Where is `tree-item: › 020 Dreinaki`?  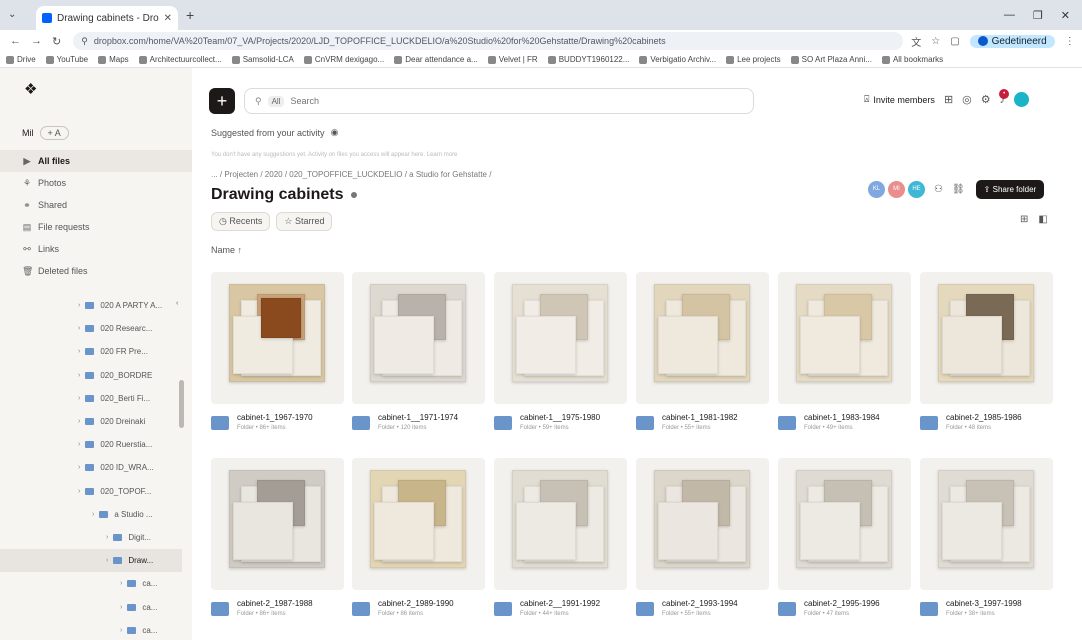
tree-item: › 020 Dreinaki is located at coordinates (91, 421).